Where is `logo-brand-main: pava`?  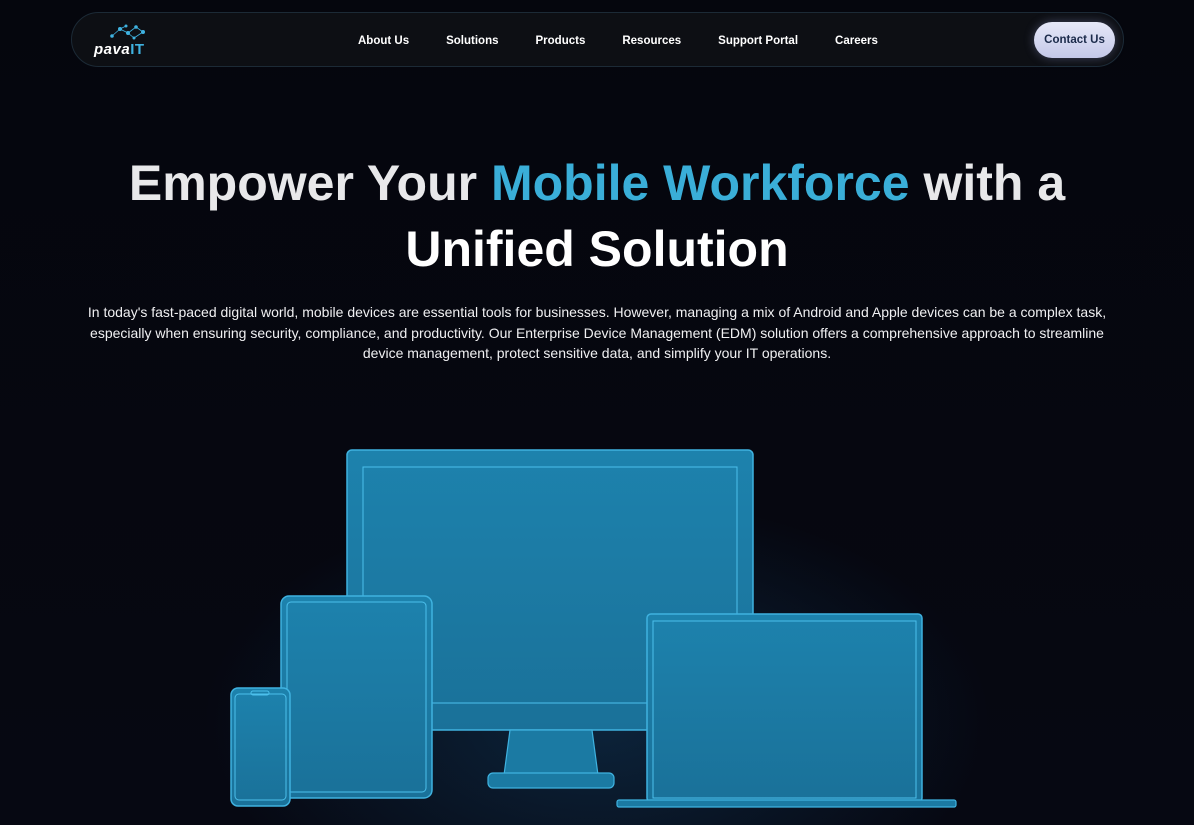 logo-brand-main: pava is located at coordinates (112, 49).